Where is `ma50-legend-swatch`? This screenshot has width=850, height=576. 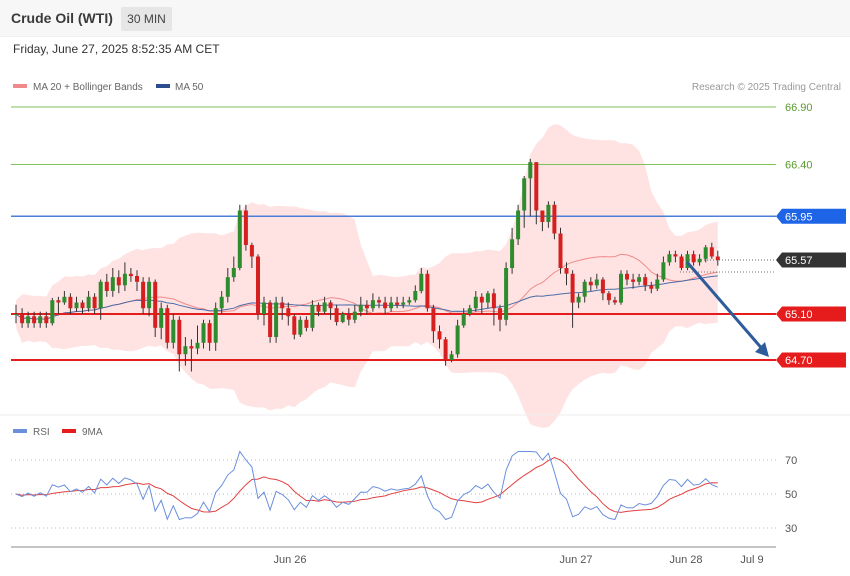 ma50-legend-swatch is located at coordinates (163, 86).